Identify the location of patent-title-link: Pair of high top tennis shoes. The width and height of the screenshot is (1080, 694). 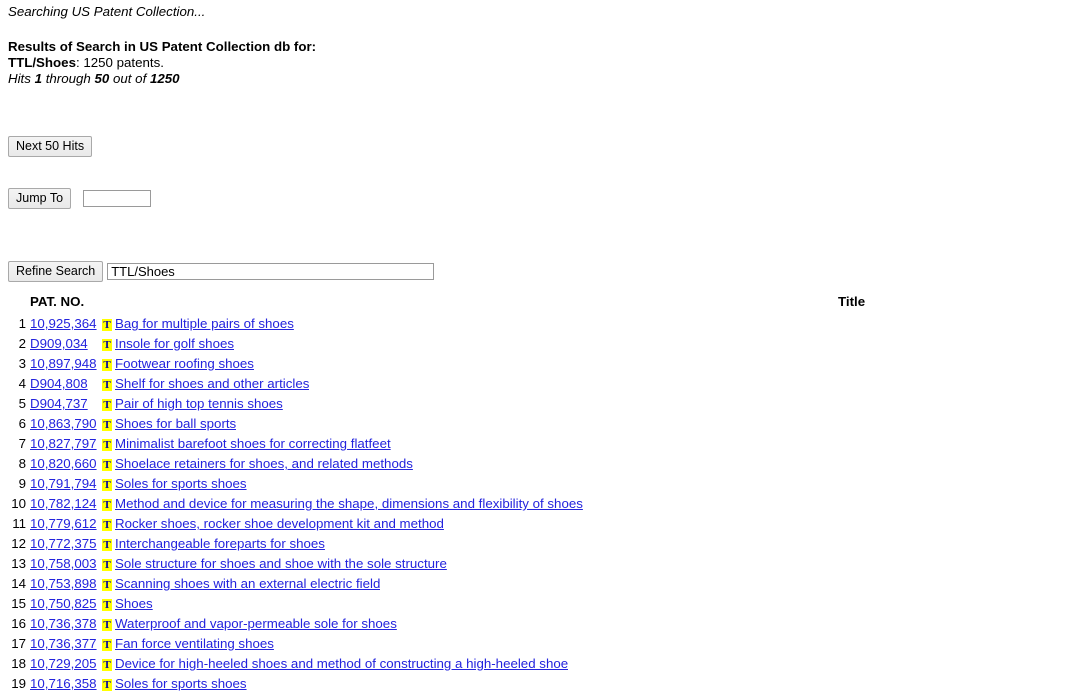
(199, 403).